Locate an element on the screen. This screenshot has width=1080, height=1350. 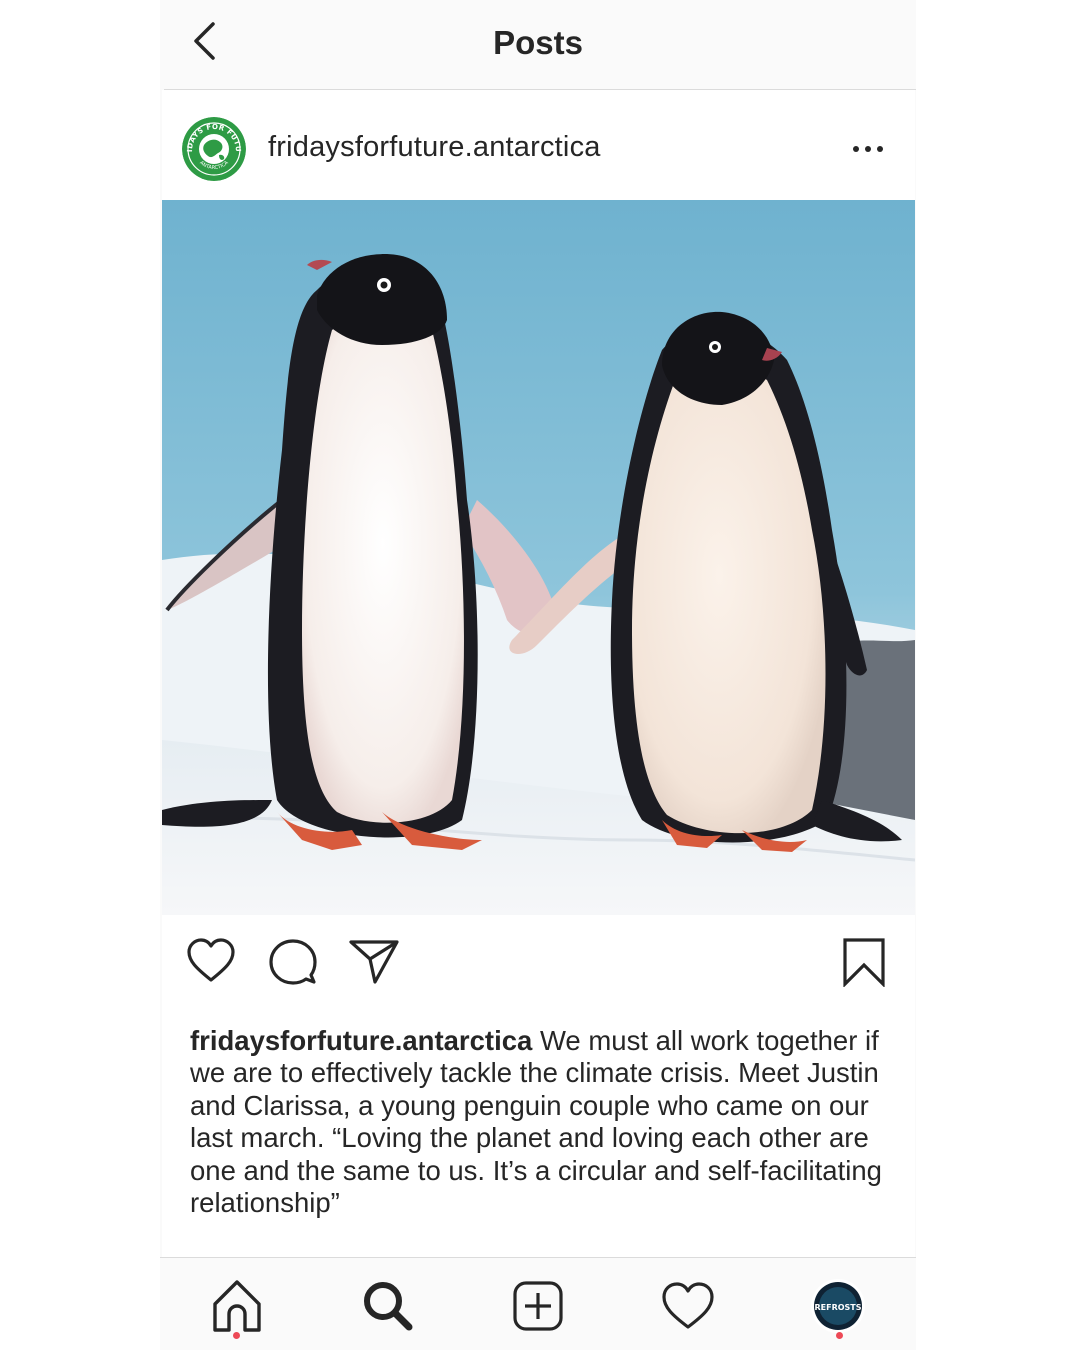
heart-icon is located at coordinates (211, 960).